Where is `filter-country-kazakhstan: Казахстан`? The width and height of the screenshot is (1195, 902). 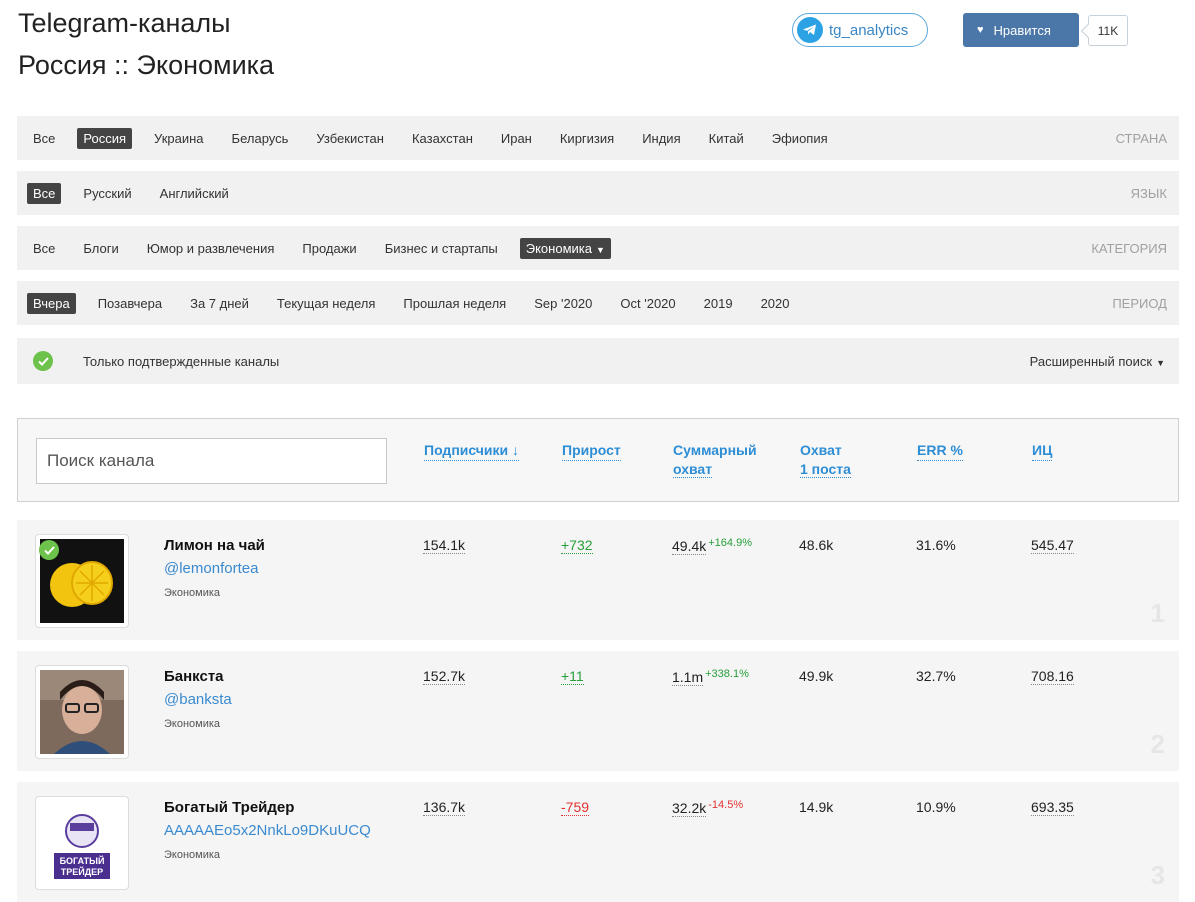 filter-country-kazakhstan: Казахстан is located at coordinates (442, 138).